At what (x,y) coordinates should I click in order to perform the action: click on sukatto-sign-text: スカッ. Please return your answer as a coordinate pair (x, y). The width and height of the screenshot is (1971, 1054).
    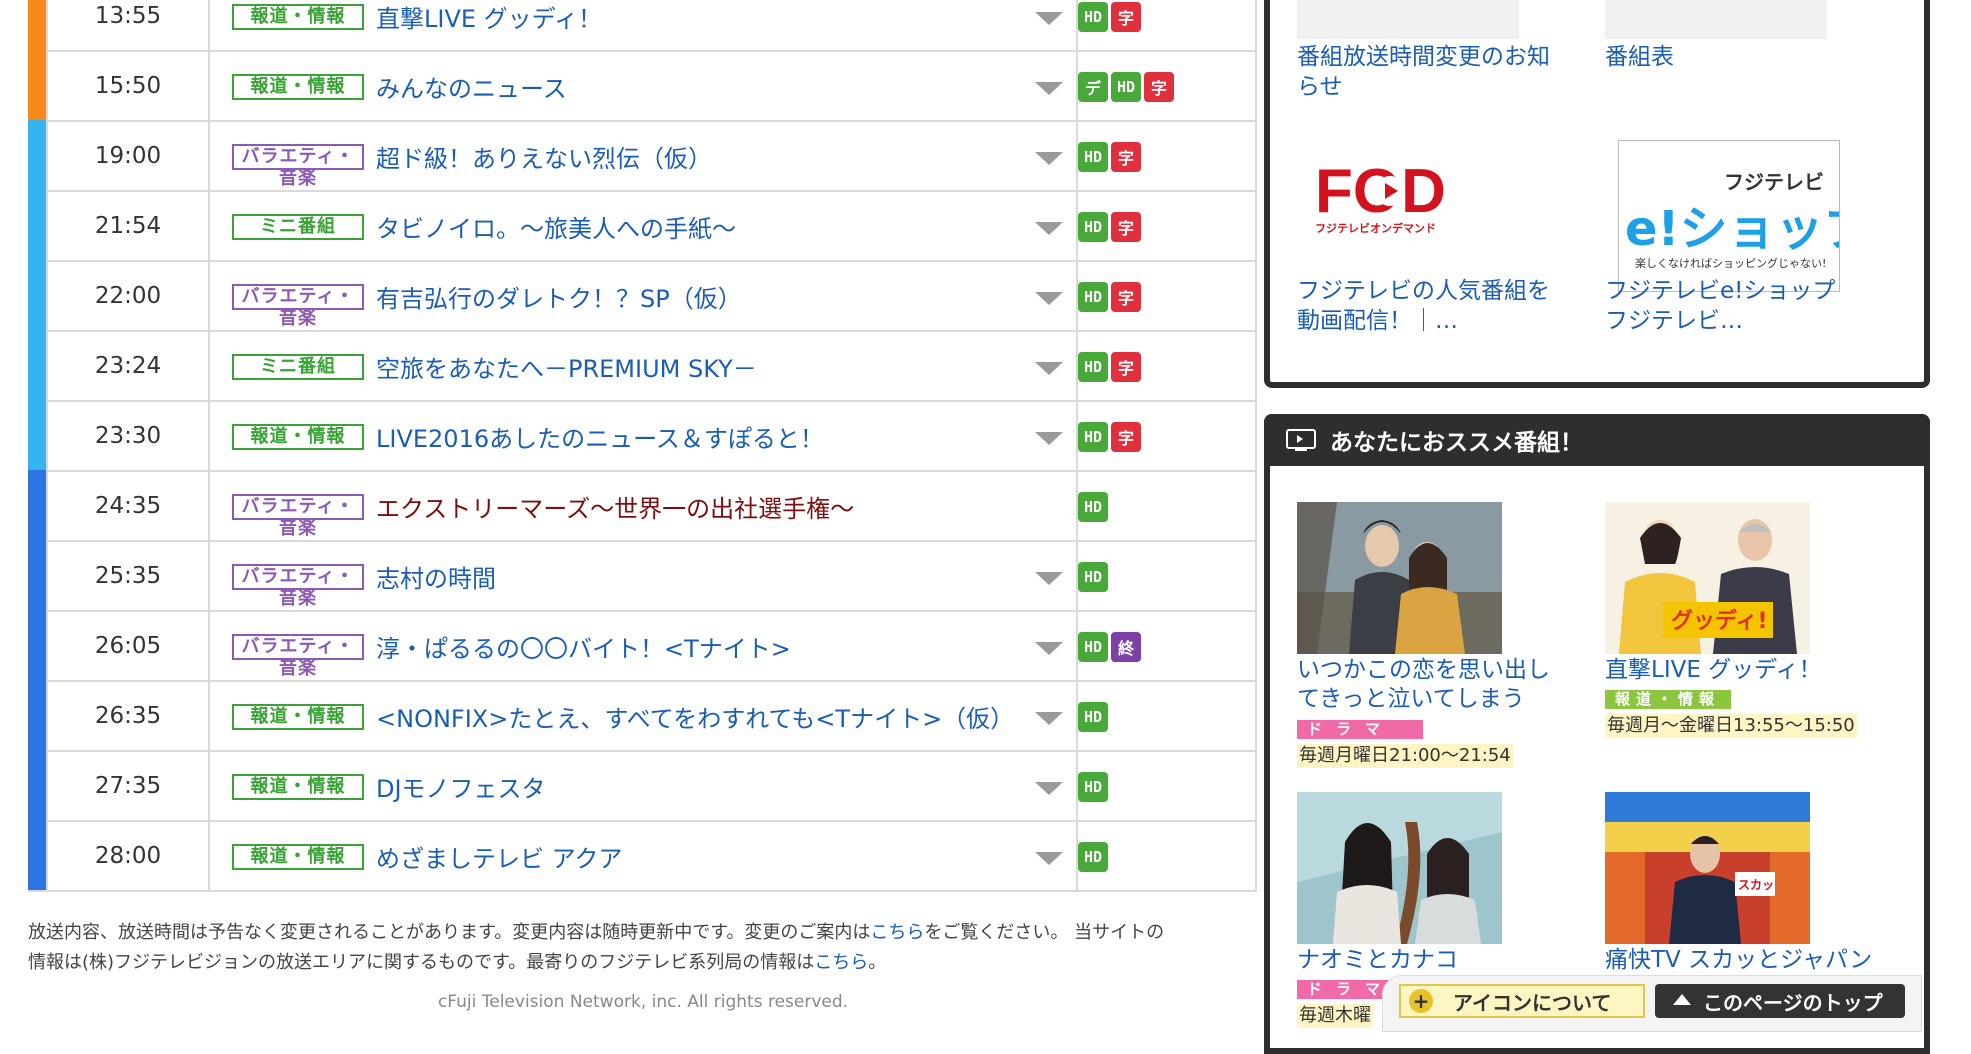
    Looking at the image, I should click on (1756, 885).